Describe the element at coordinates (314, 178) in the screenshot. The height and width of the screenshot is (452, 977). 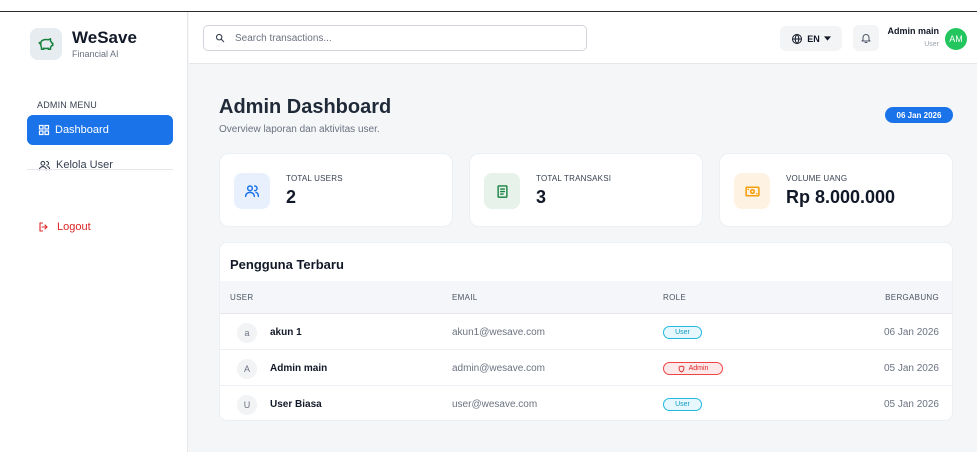
I see `stat-label: TOTAL USERS` at that location.